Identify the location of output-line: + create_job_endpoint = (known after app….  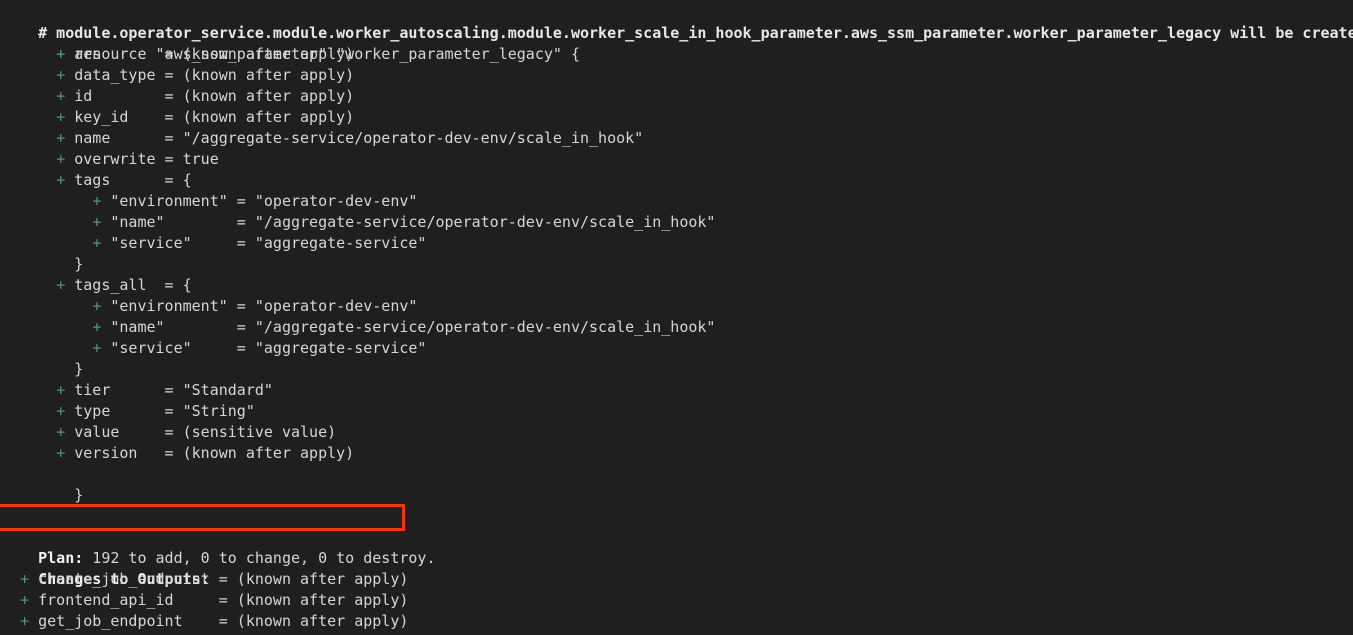
(676, 579).